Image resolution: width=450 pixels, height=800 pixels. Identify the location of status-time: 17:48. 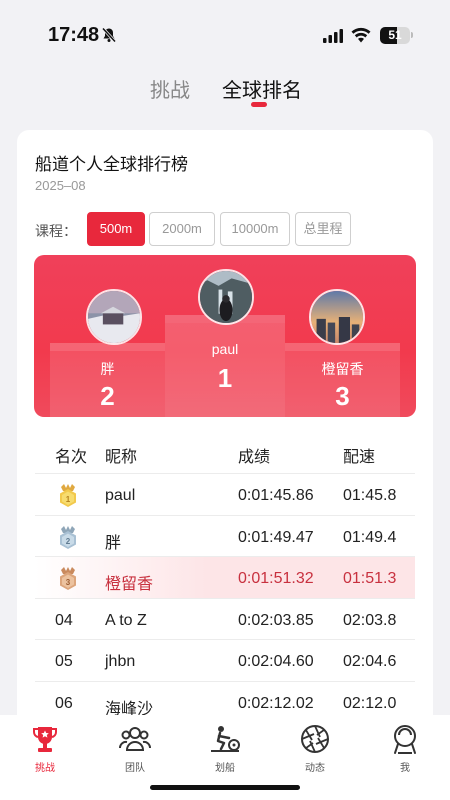
(74, 35).